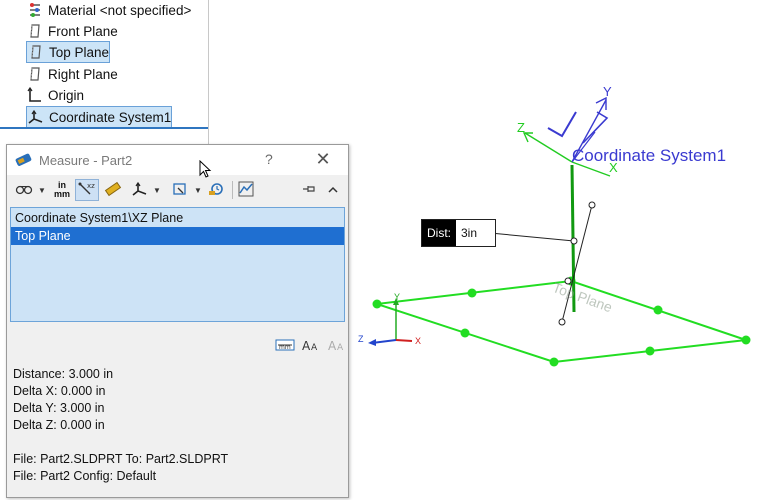 This screenshot has width=780, height=500. I want to click on tree-item-label: Top Plane, so click(79, 52).